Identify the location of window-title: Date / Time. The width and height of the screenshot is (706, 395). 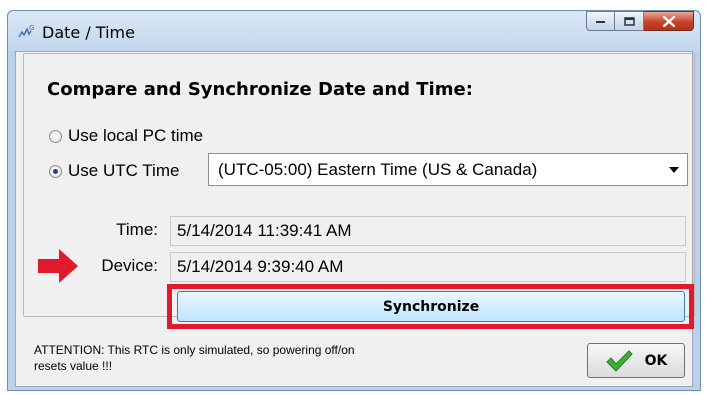
(88, 32).